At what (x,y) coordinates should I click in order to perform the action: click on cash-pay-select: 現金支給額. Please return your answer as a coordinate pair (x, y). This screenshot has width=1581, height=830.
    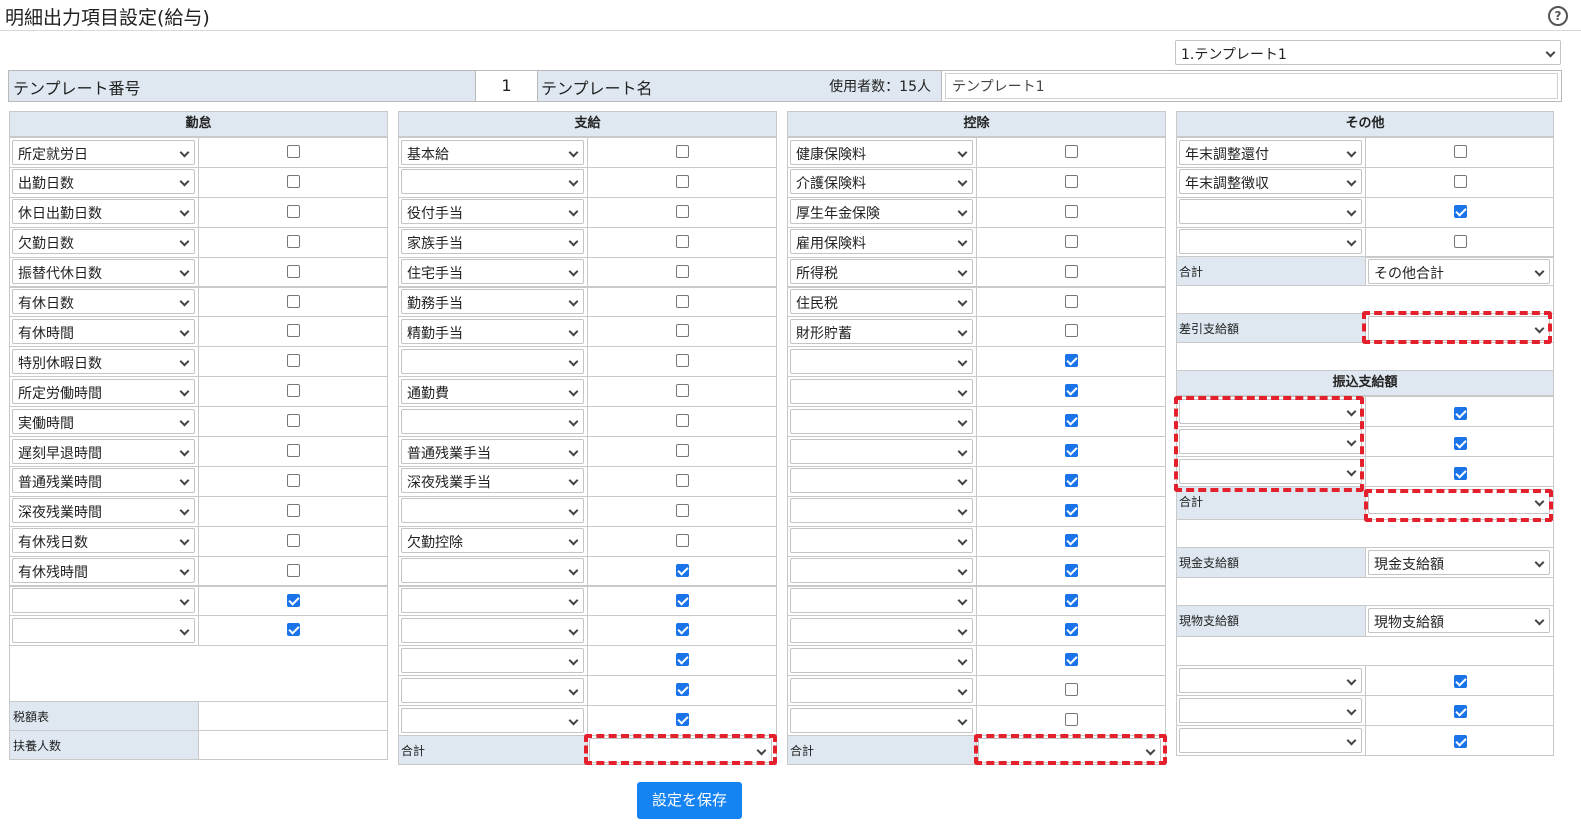
    Looking at the image, I should click on (1459, 562).